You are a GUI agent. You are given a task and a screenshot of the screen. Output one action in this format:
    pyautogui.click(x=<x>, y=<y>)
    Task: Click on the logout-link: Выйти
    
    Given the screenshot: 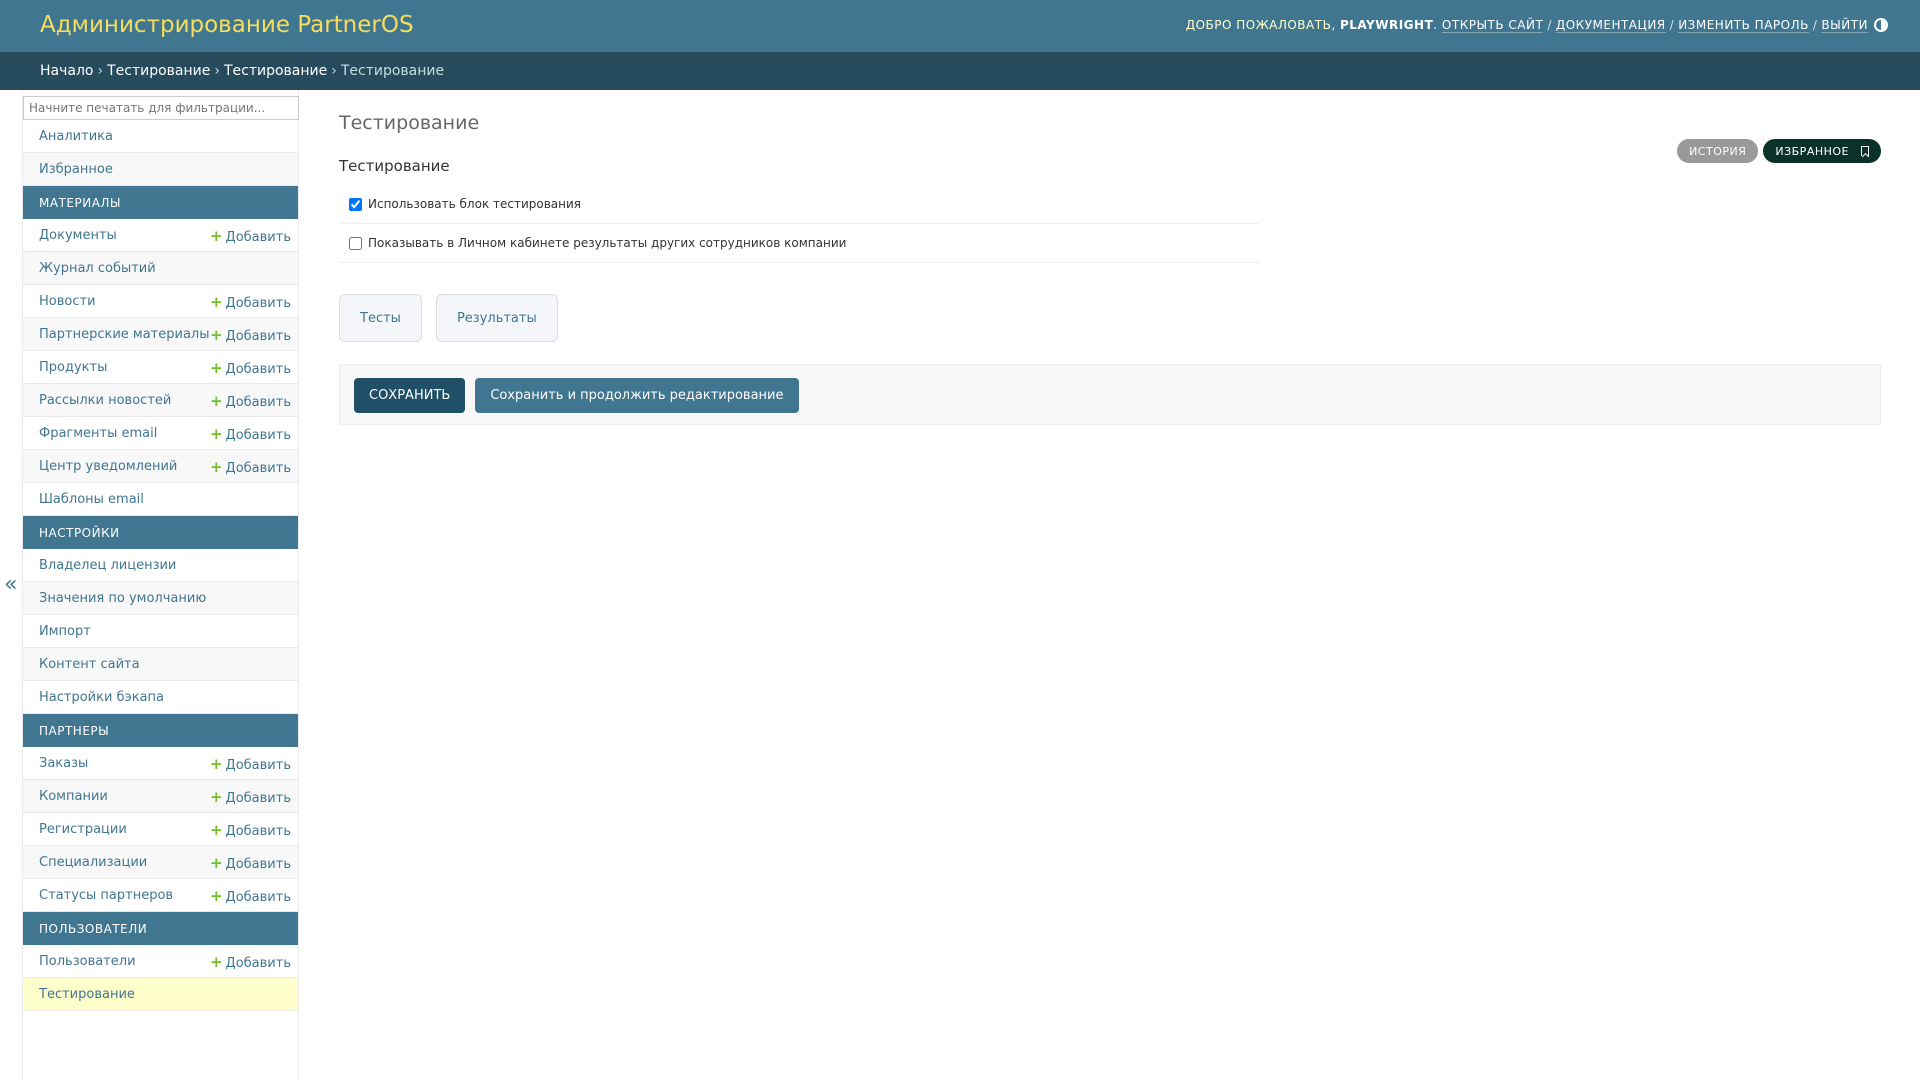 What is the action you would take?
    pyautogui.click(x=1844, y=25)
    